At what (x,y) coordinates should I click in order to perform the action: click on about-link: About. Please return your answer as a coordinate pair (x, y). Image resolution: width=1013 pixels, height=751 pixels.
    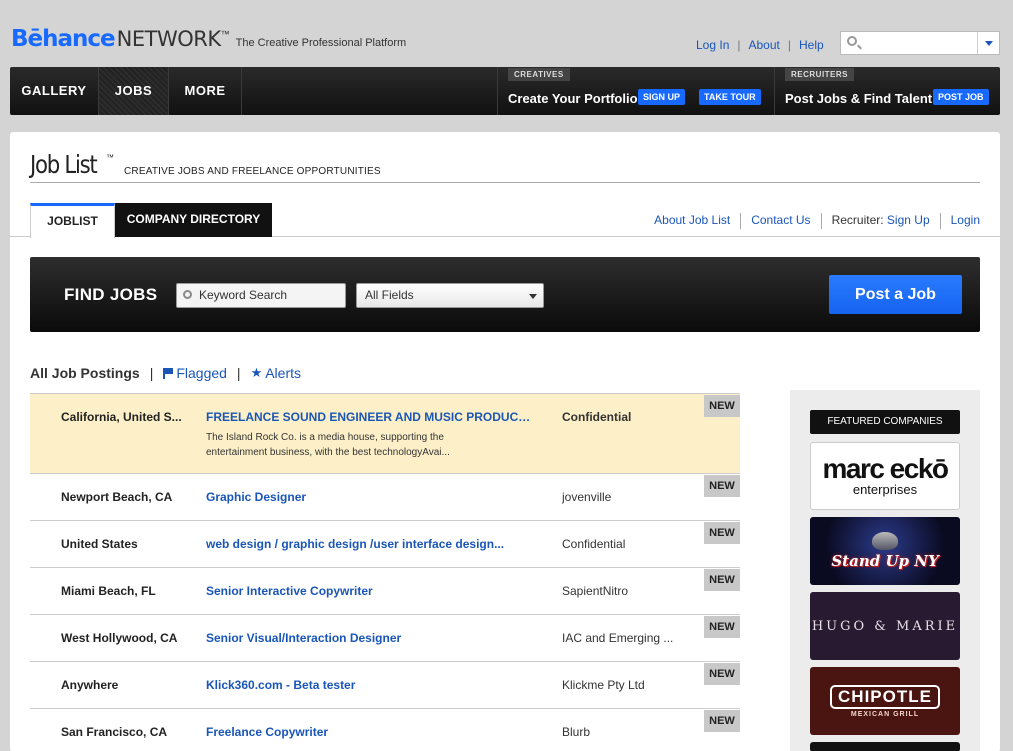
    Looking at the image, I should click on (764, 45).